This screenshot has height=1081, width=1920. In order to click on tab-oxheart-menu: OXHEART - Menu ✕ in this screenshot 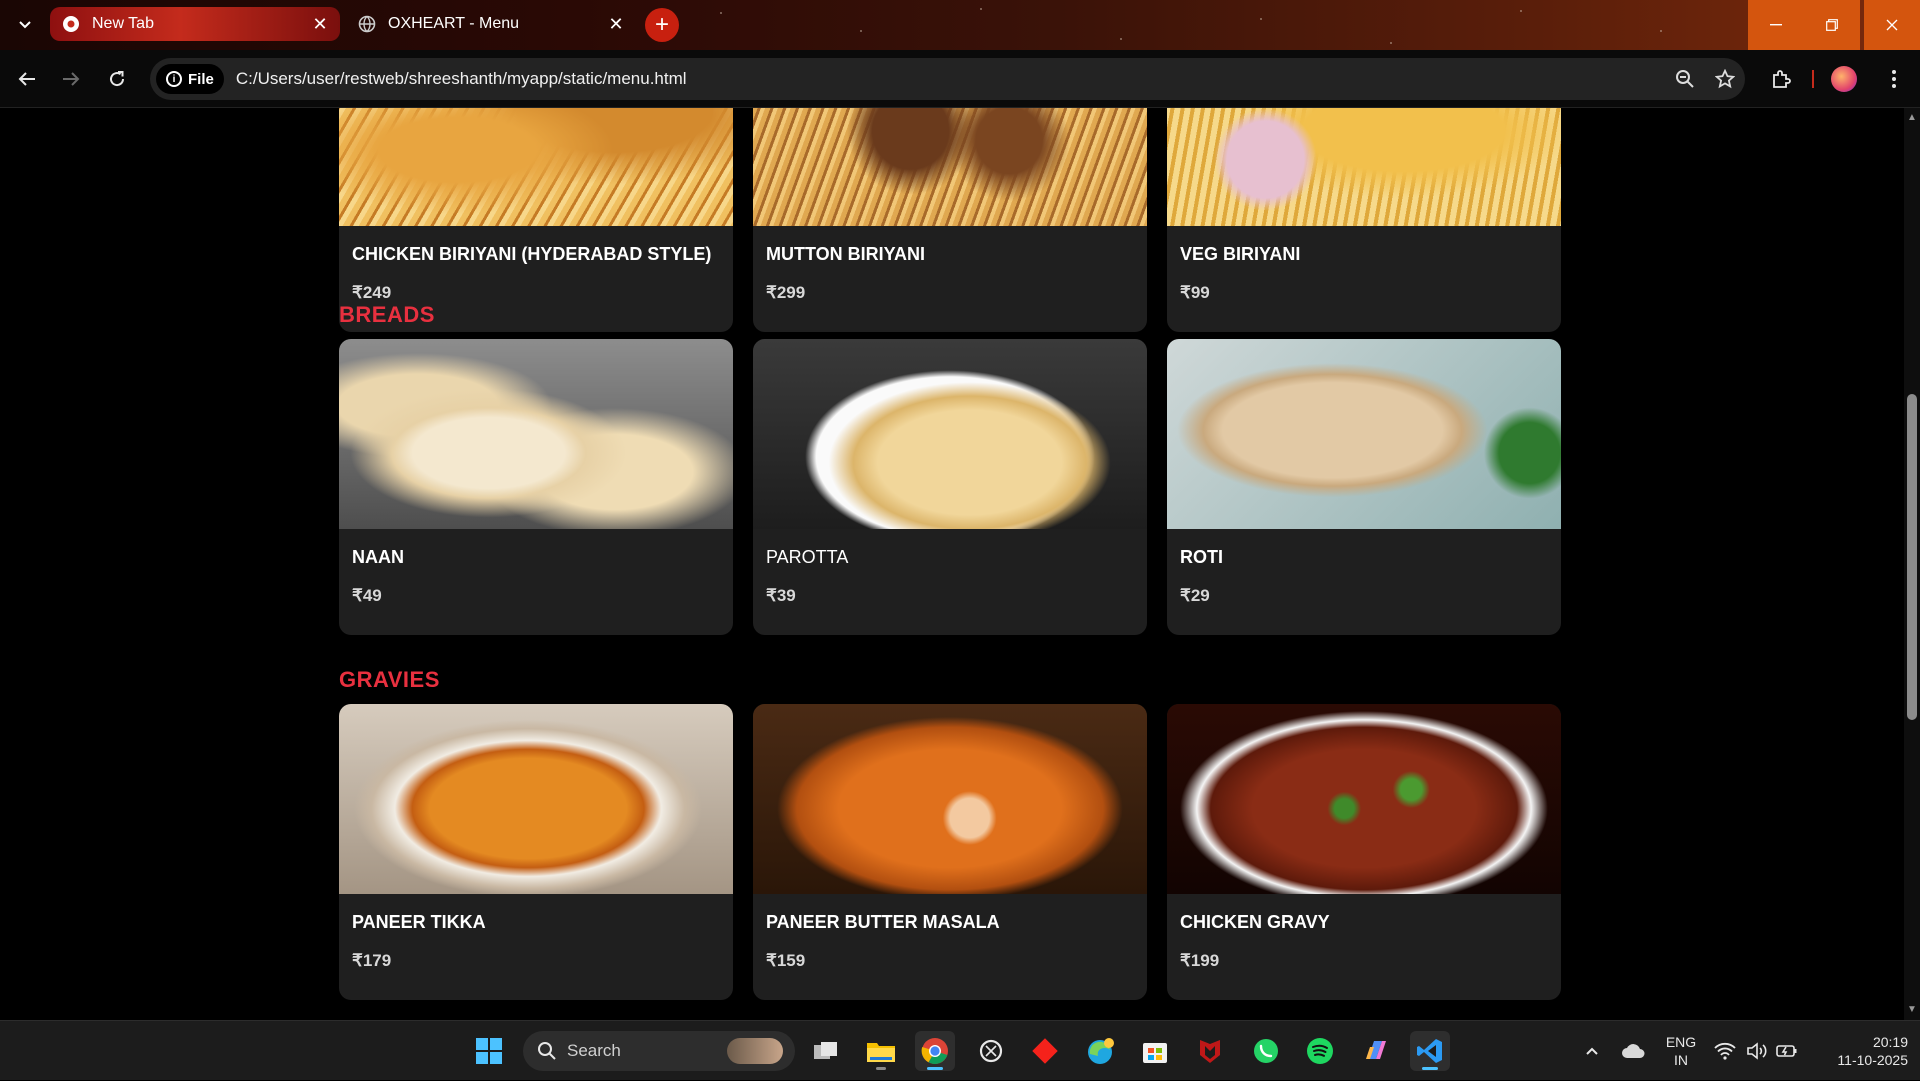, I will do `click(491, 24)`.